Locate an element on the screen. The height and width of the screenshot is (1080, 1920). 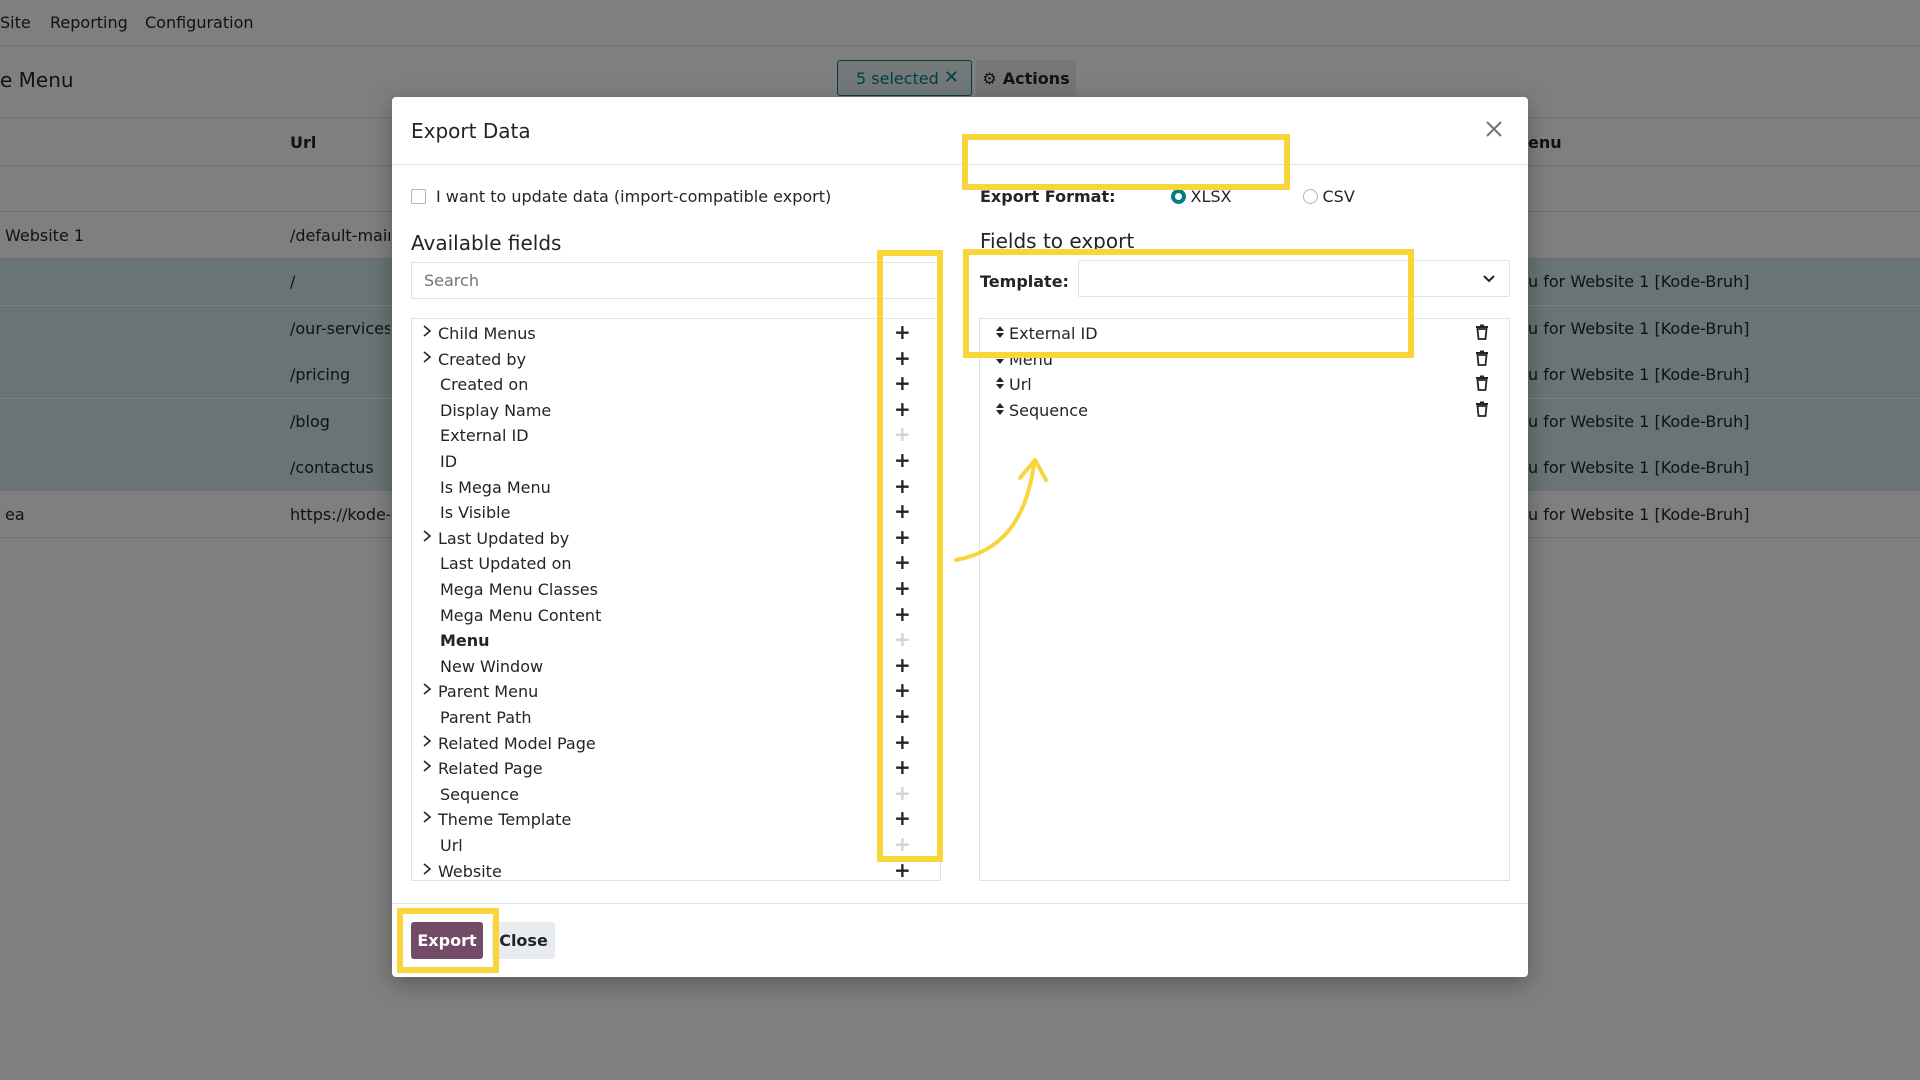
fields-to-export-list: External ID Menu Url Sequence is located at coordinates (1244, 599).